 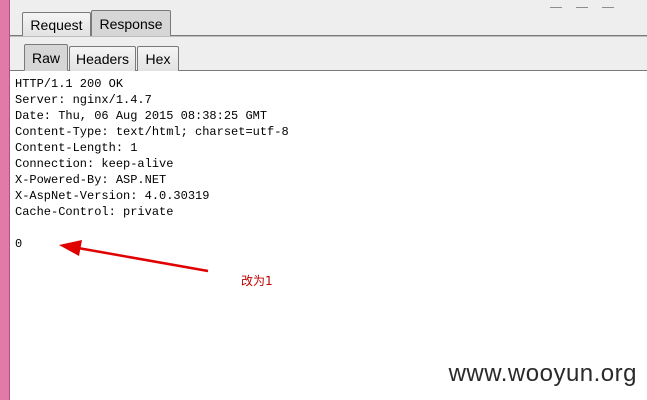 What do you see at coordinates (542, 373) in the screenshot?
I see `watermark: www.wooyun.org` at bounding box center [542, 373].